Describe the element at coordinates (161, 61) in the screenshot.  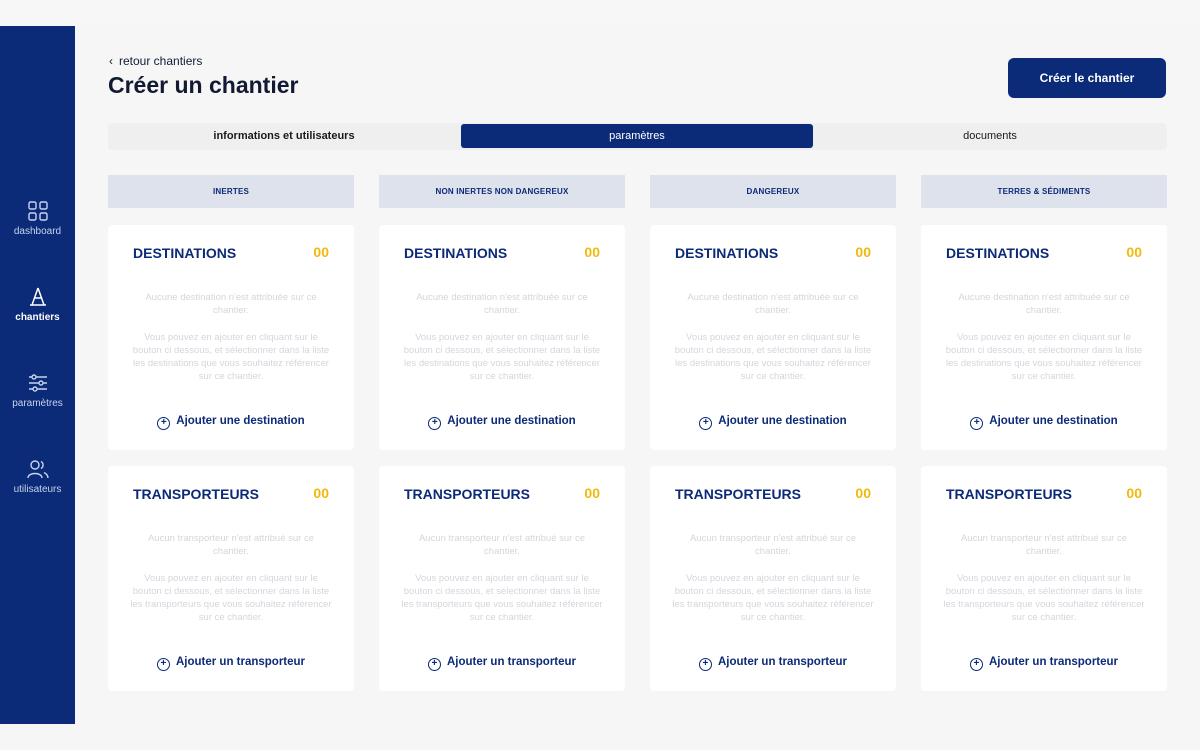
I see `back-link-label: retour chantiers` at that location.